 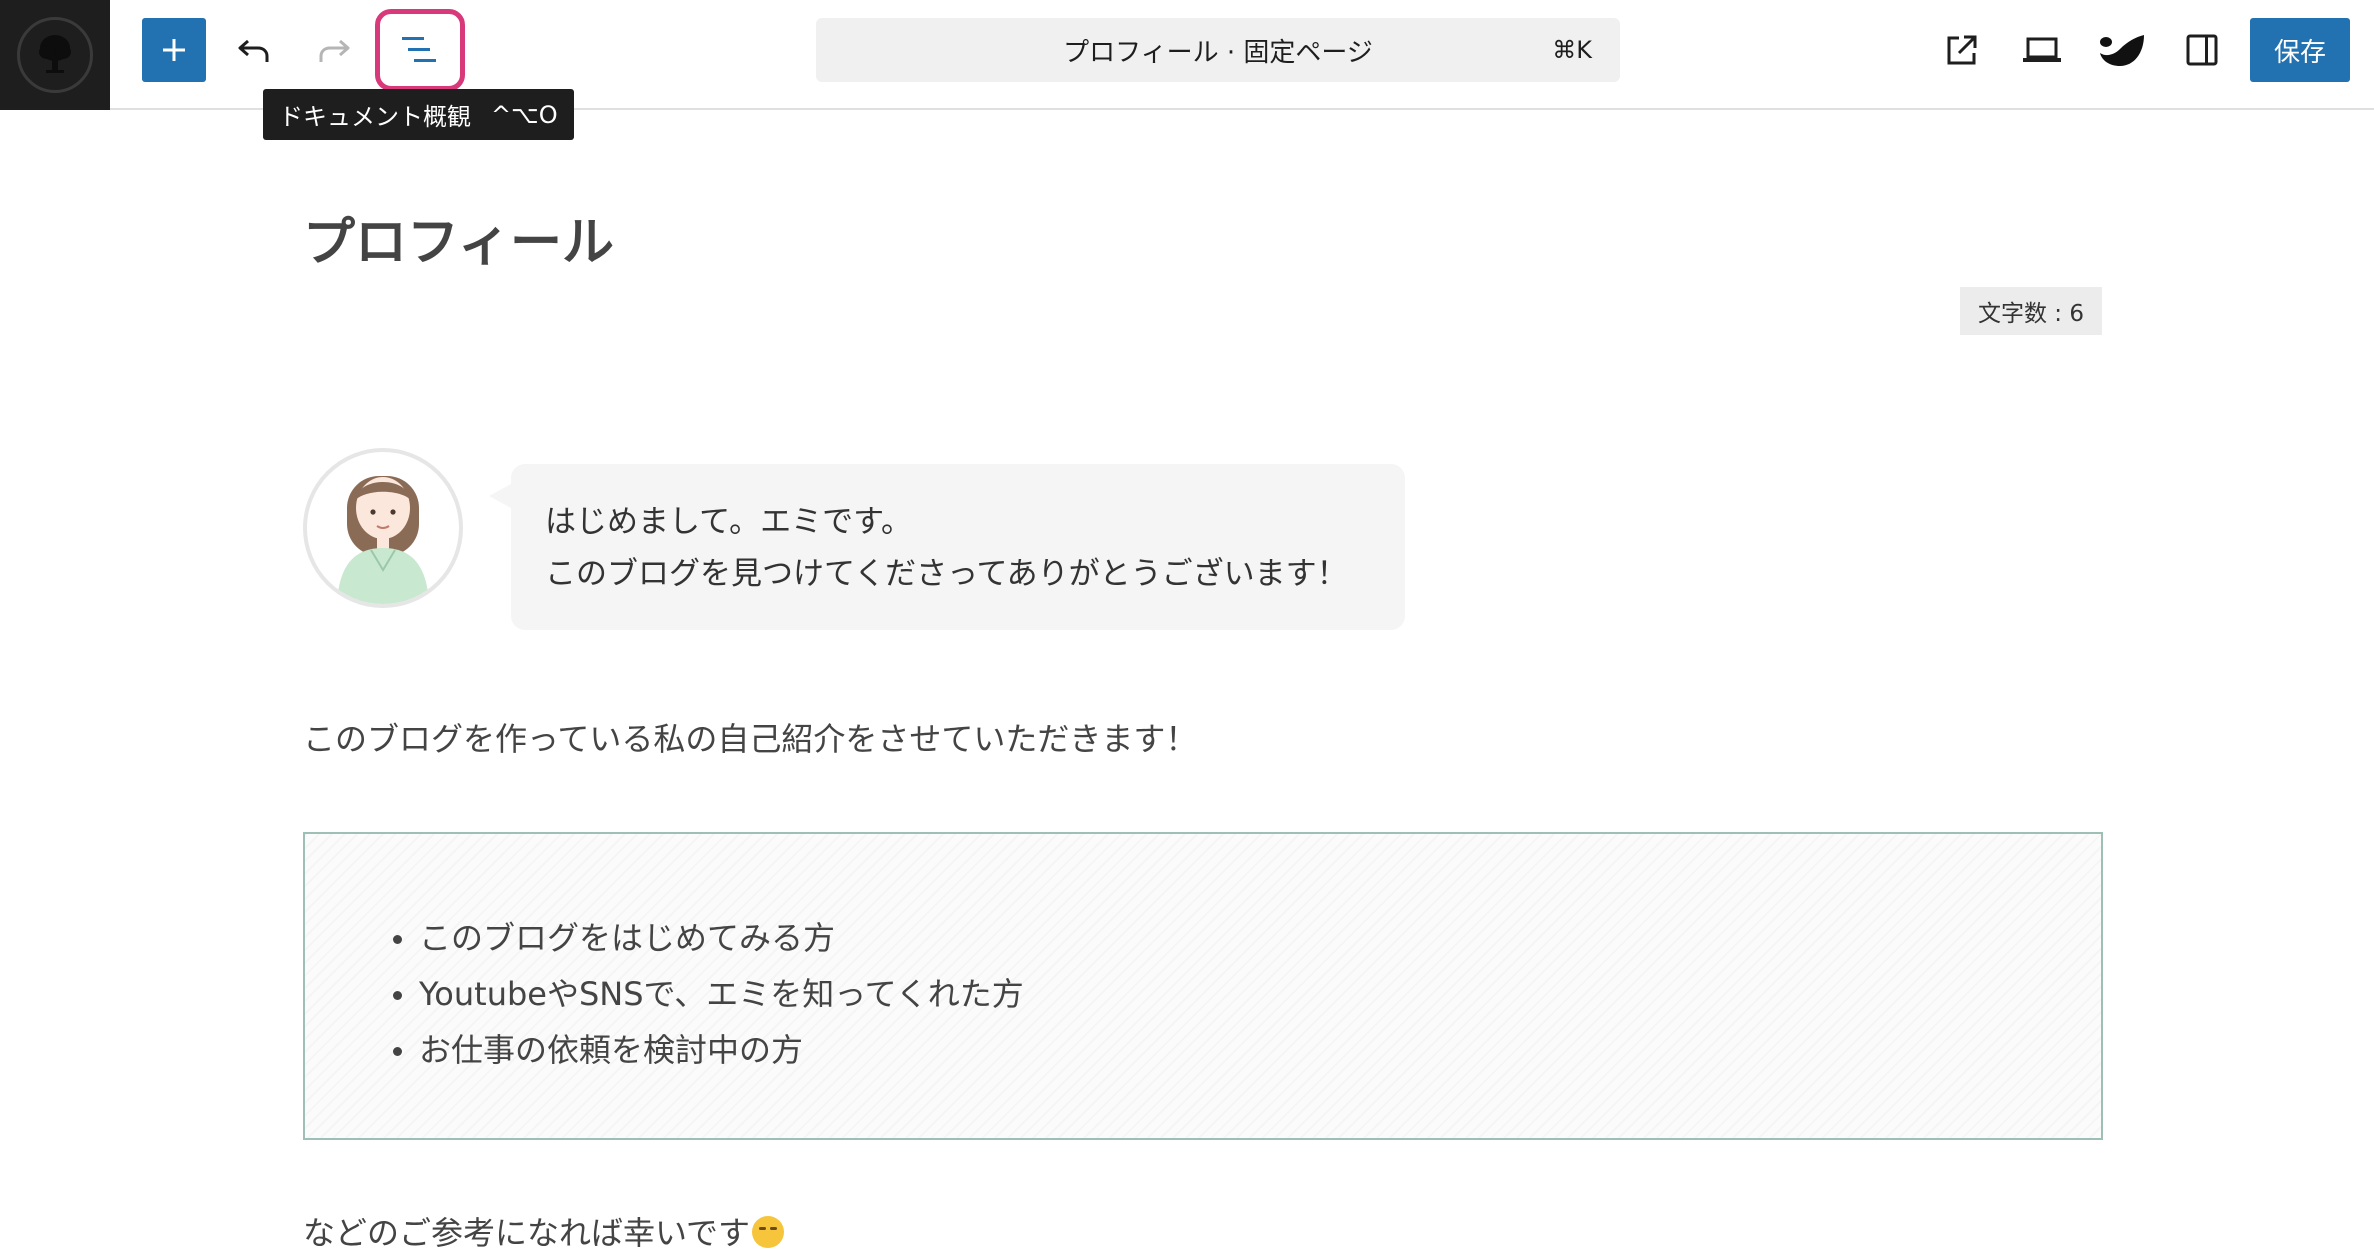 I want to click on intro-paragraph: このブログを作っている私の自己紹介をさせていただきます！, so click(x=750, y=737).